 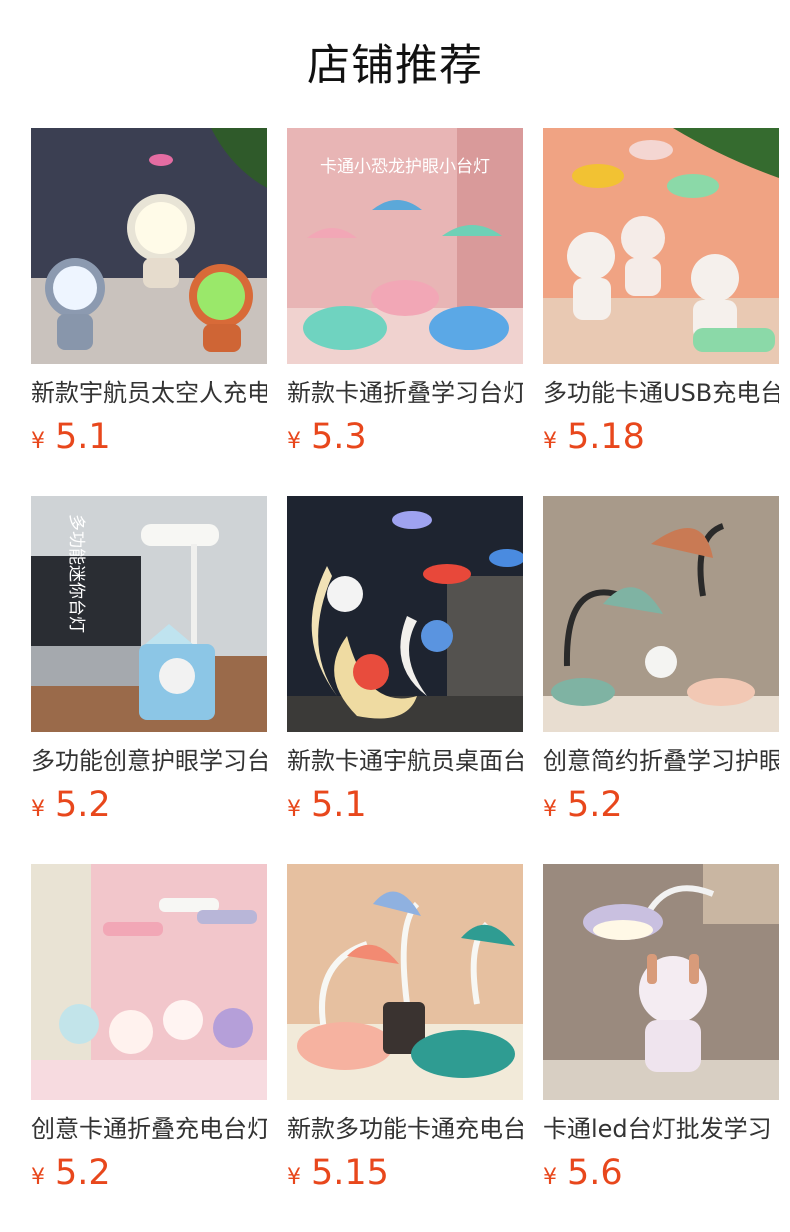 What do you see at coordinates (149, 1130) in the screenshot?
I see `product-name: 创意卡通折叠充电台灯` at bounding box center [149, 1130].